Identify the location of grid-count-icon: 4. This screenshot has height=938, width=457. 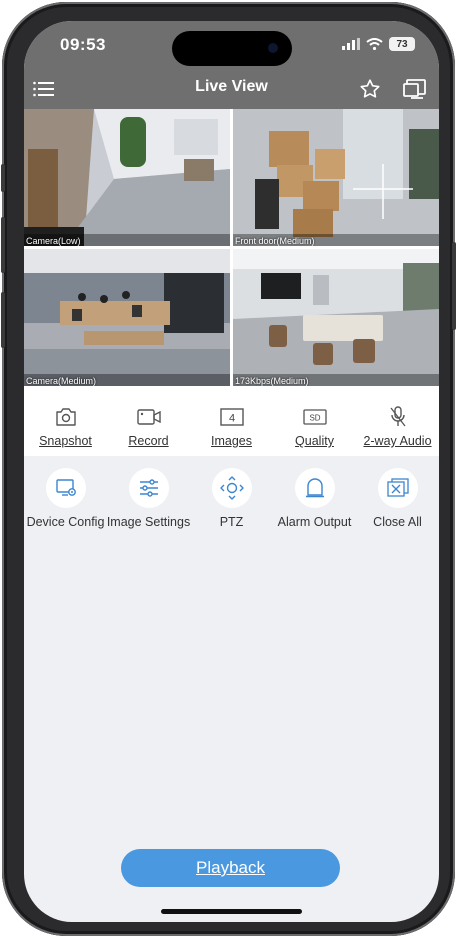
(231, 417).